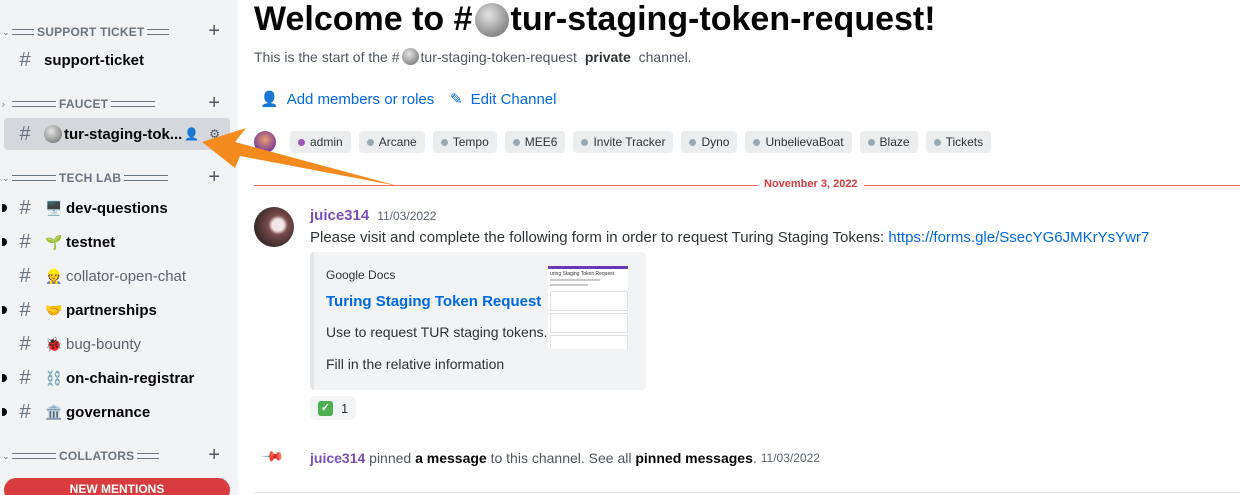 This screenshot has width=1240, height=495. I want to click on worker-emoji-icon: 👷, so click(54, 275).